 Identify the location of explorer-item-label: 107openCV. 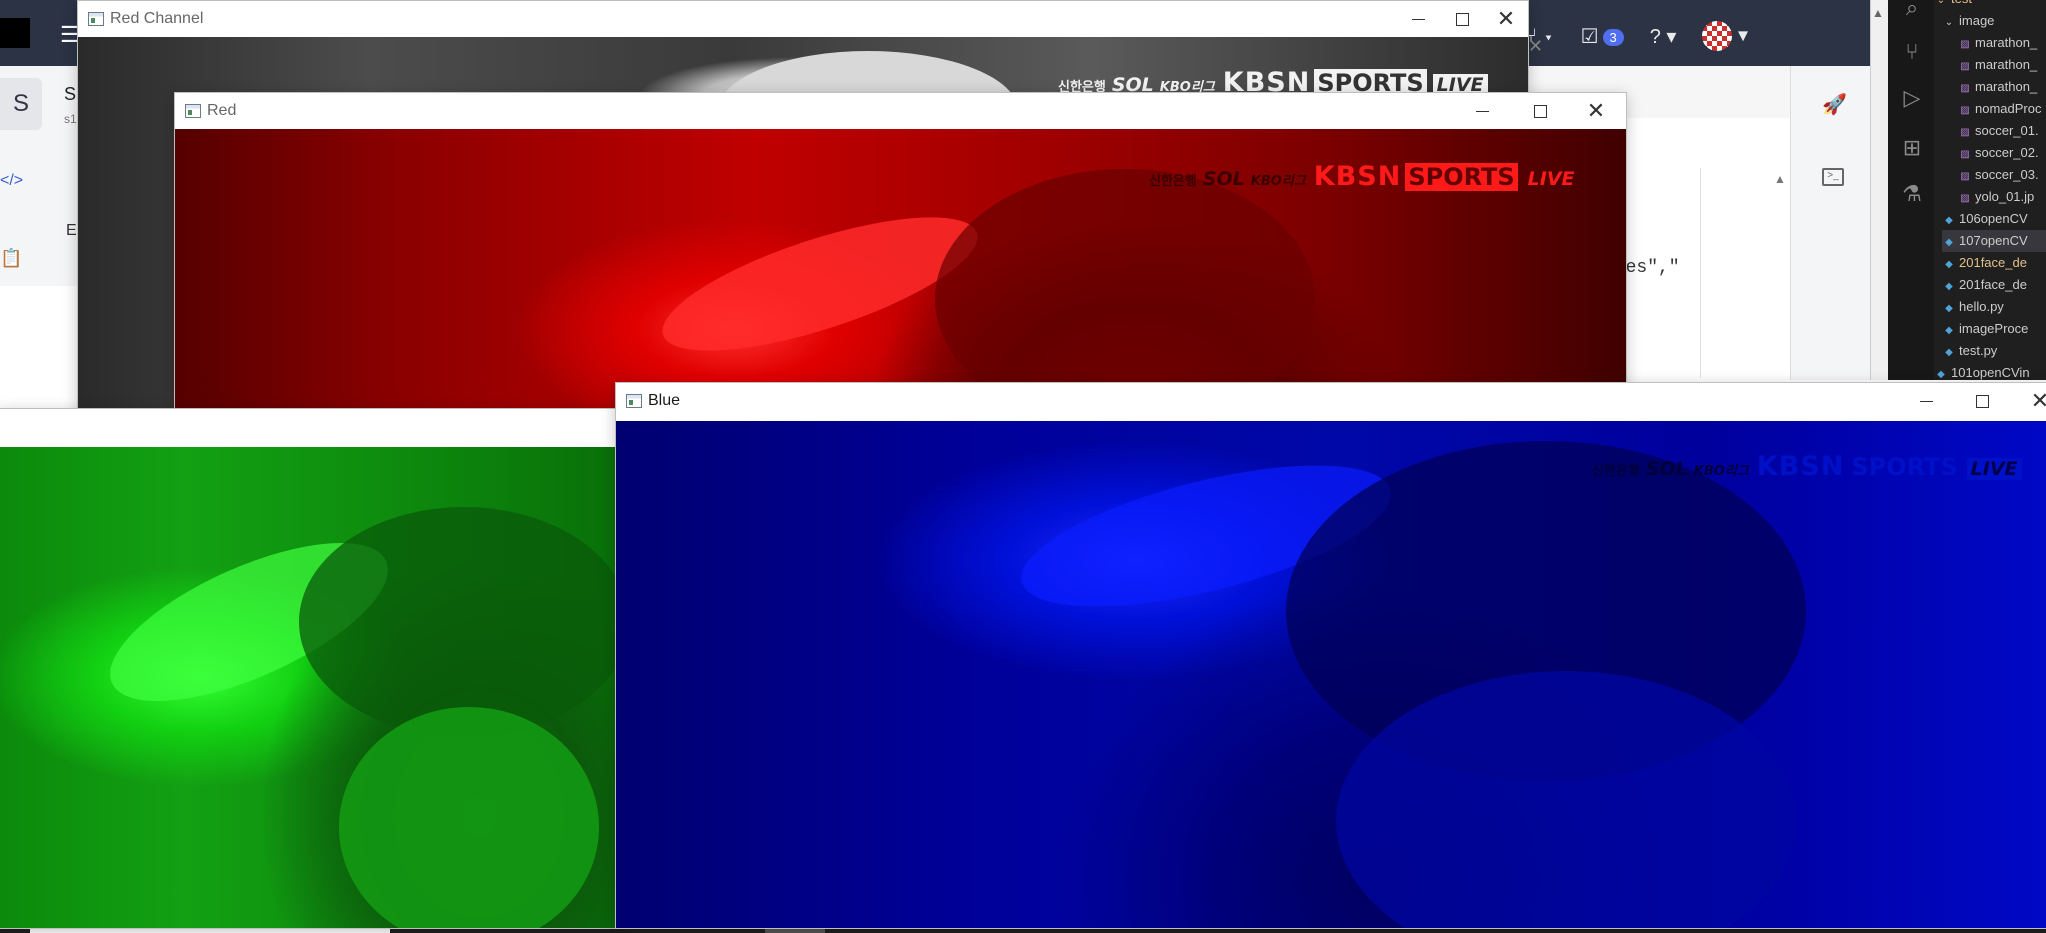
(1993, 240).